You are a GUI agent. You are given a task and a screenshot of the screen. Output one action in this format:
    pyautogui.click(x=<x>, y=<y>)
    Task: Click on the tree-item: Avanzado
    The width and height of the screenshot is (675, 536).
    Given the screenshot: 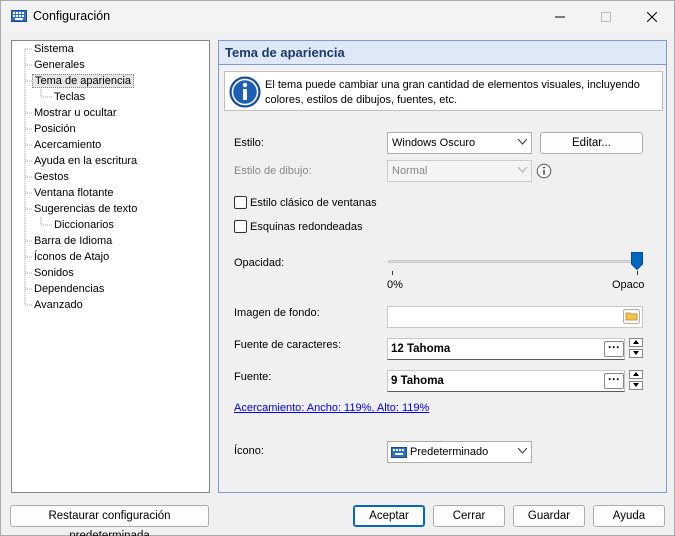 What is the action you would take?
    pyautogui.click(x=58, y=305)
    